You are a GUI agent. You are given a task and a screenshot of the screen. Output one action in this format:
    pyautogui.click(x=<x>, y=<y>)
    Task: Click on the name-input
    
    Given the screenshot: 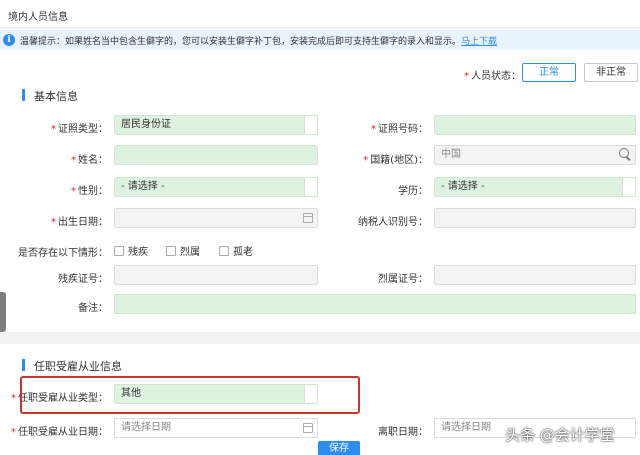 What is the action you would take?
    pyautogui.click(x=216, y=155)
    